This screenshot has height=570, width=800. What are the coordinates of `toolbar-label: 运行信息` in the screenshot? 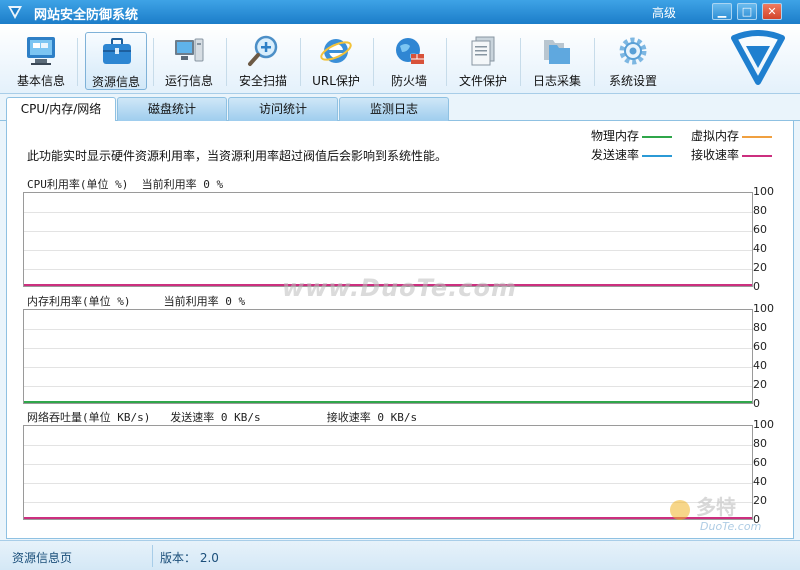 It's located at (188, 81).